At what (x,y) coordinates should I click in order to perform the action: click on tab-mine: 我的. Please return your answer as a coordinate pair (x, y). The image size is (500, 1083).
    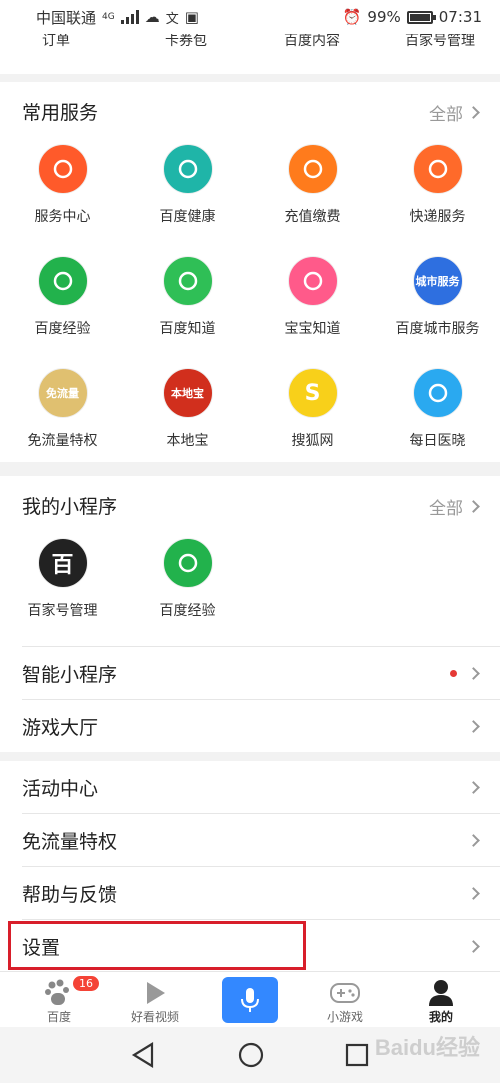
    Looking at the image, I should click on (441, 1000).